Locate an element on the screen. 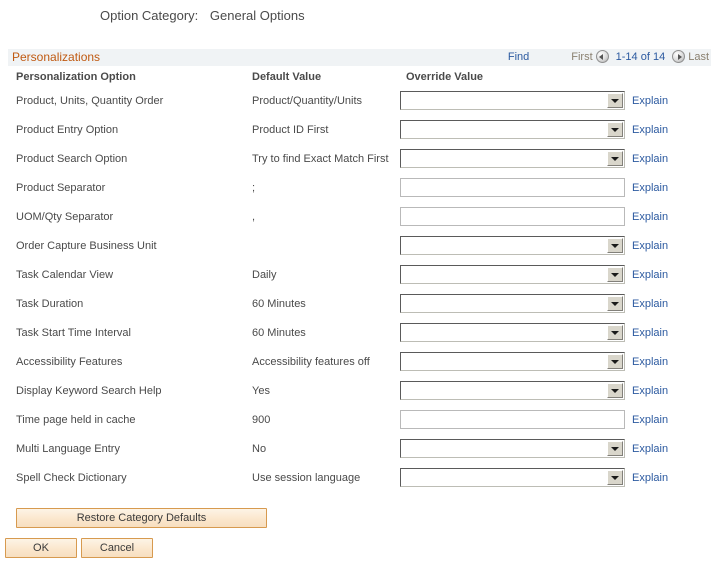 This screenshot has height=568, width=719. table-row: Display Keyword Search Help Yes Explain is located at coordinates (359, 392).